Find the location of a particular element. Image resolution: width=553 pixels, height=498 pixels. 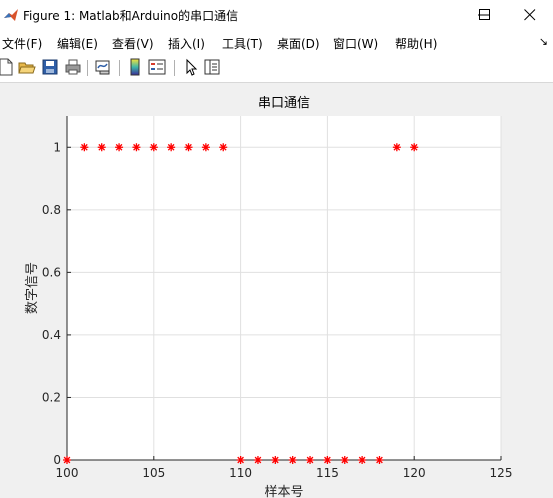

x-tick-label: 110 is located at coordinates (240, 473).